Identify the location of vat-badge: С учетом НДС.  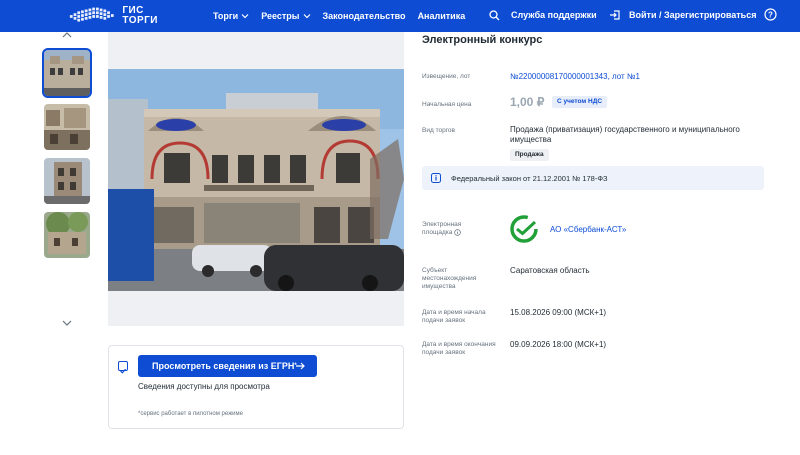
(580, 102).